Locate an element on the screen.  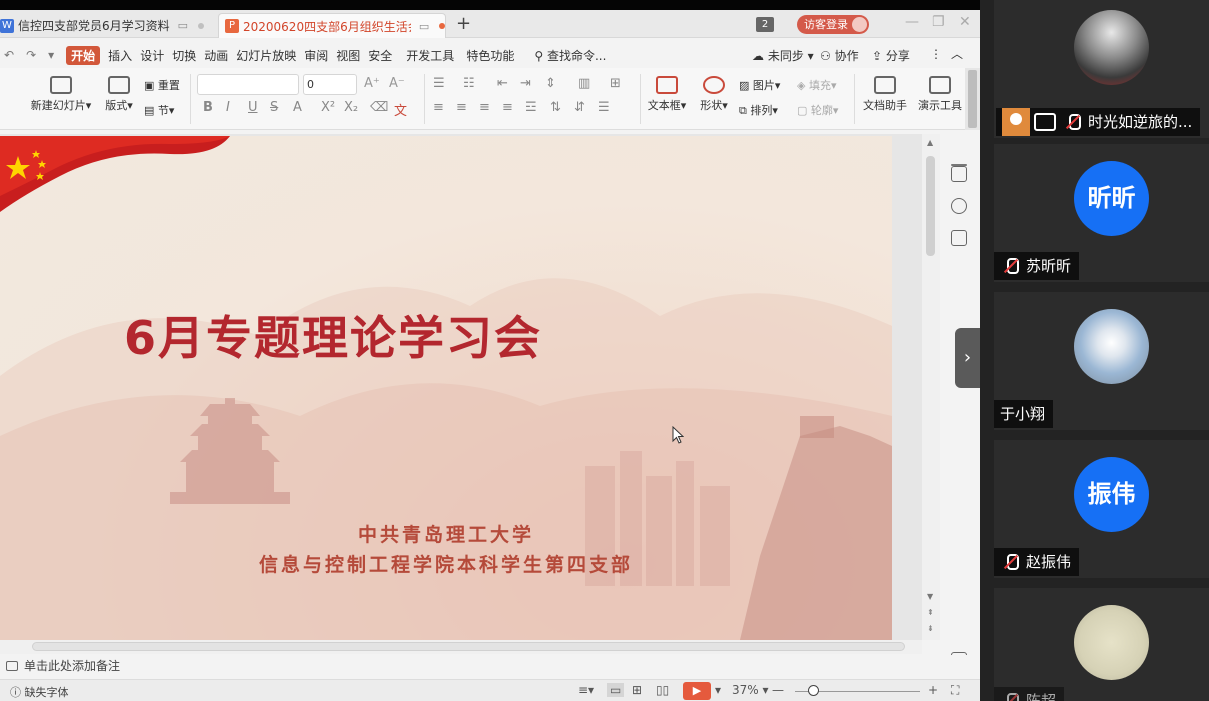
comments-icon is located at coordinates (959, 238).